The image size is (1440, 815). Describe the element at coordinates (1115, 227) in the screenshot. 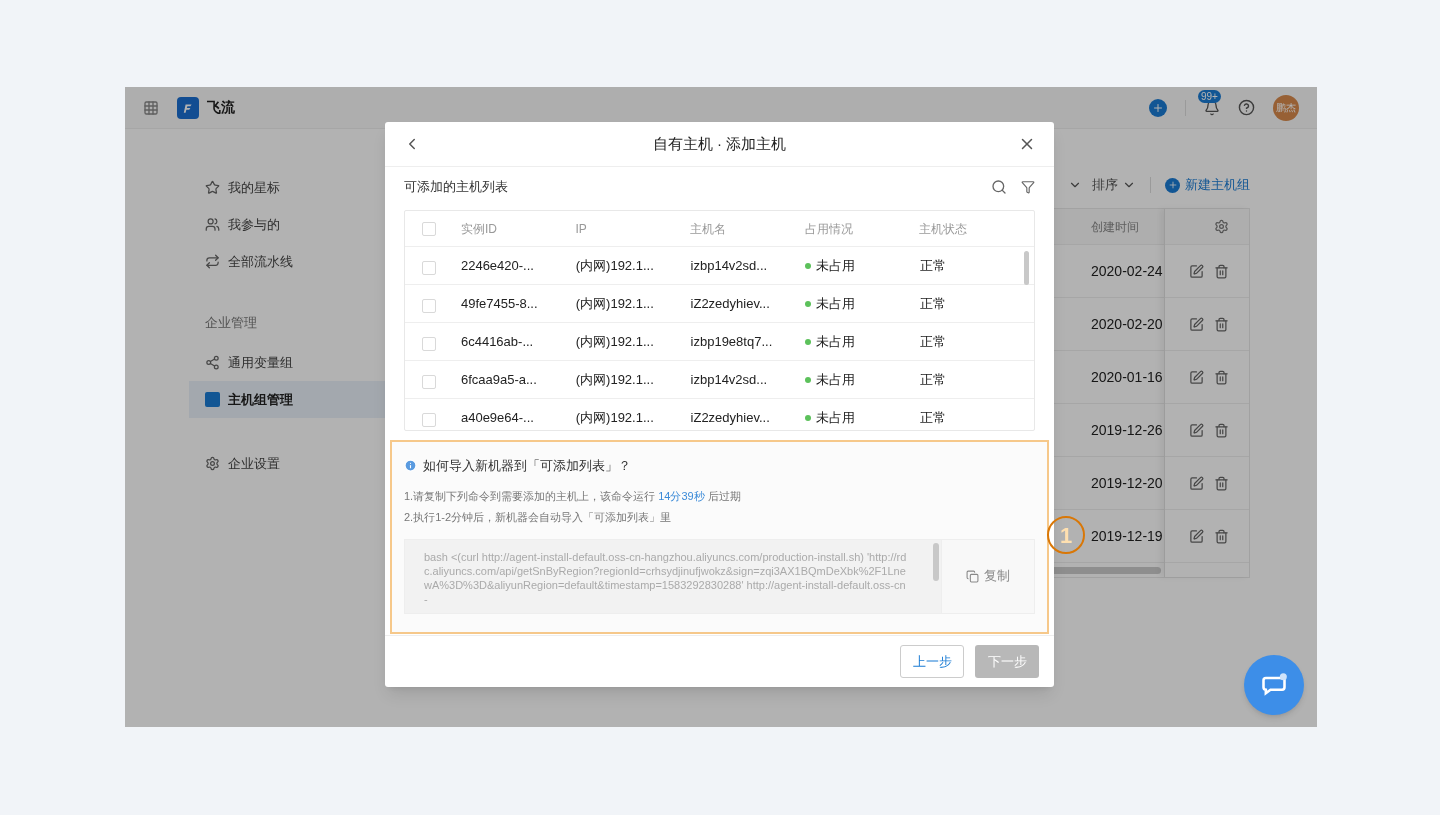

I see `column-header: 创建时间` at that location.